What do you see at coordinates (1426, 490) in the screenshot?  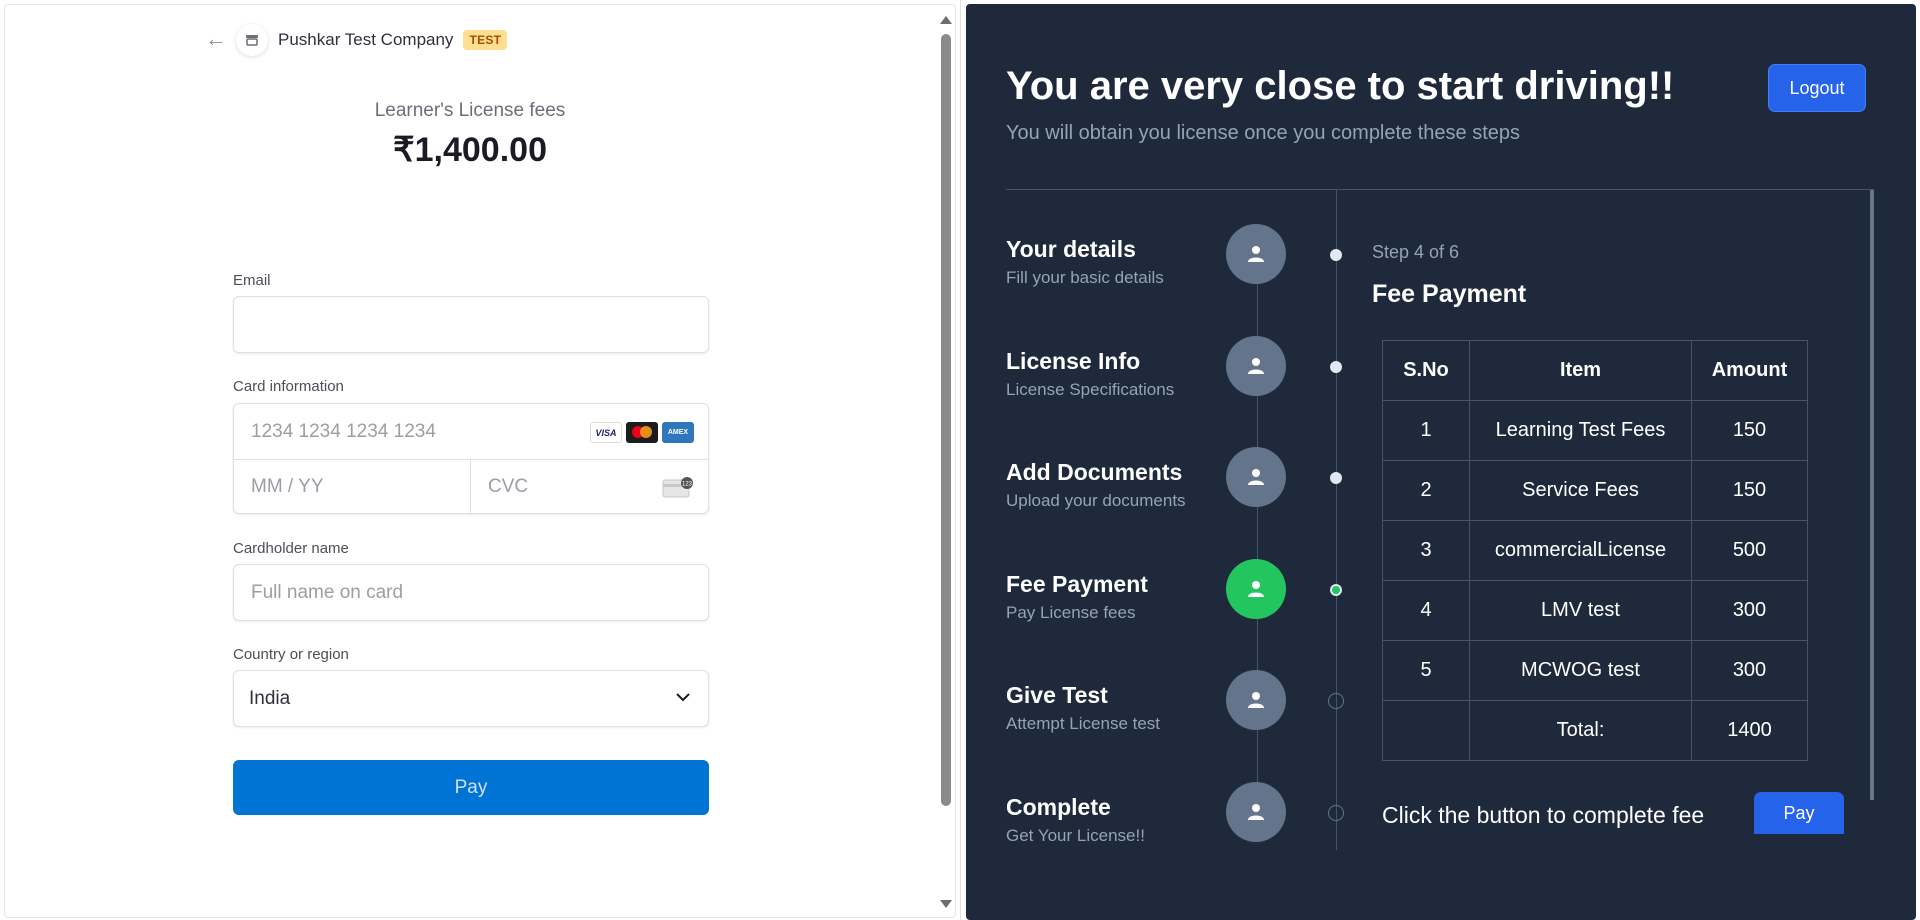 I see `table-cell: 2` at bounding box center [1426, 490].